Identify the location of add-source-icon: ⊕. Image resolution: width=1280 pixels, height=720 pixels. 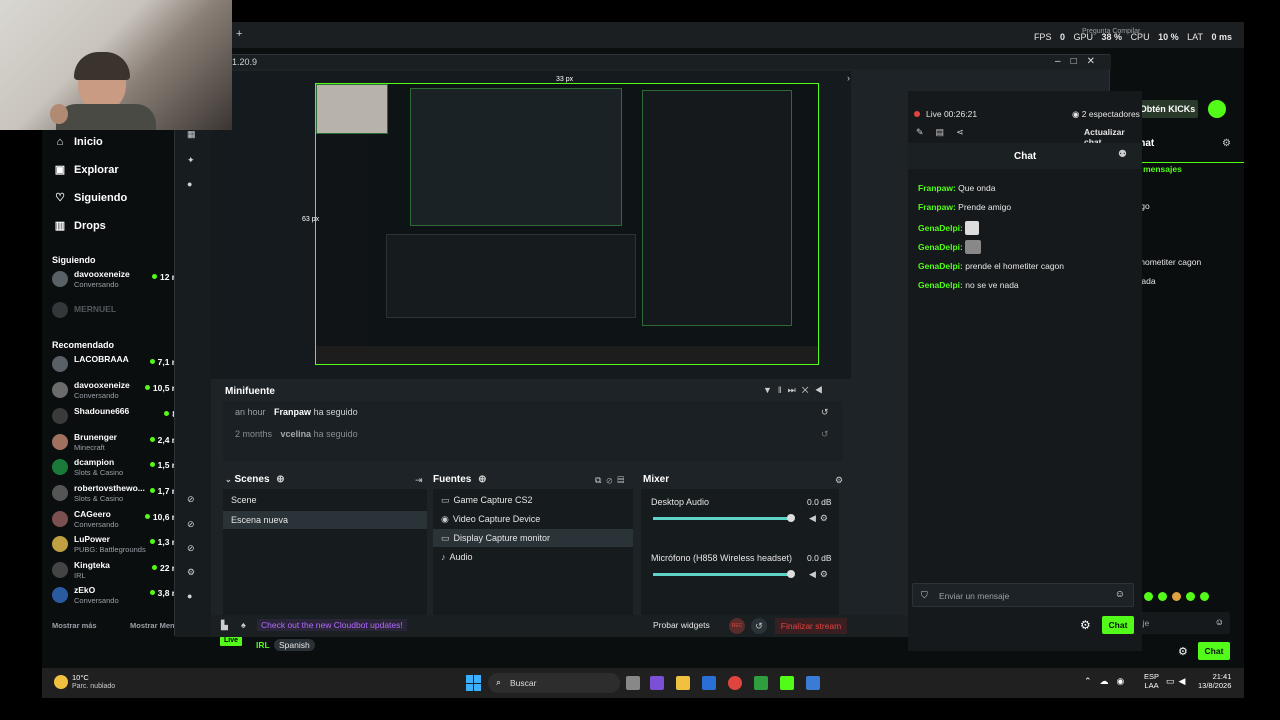
(482, 479).